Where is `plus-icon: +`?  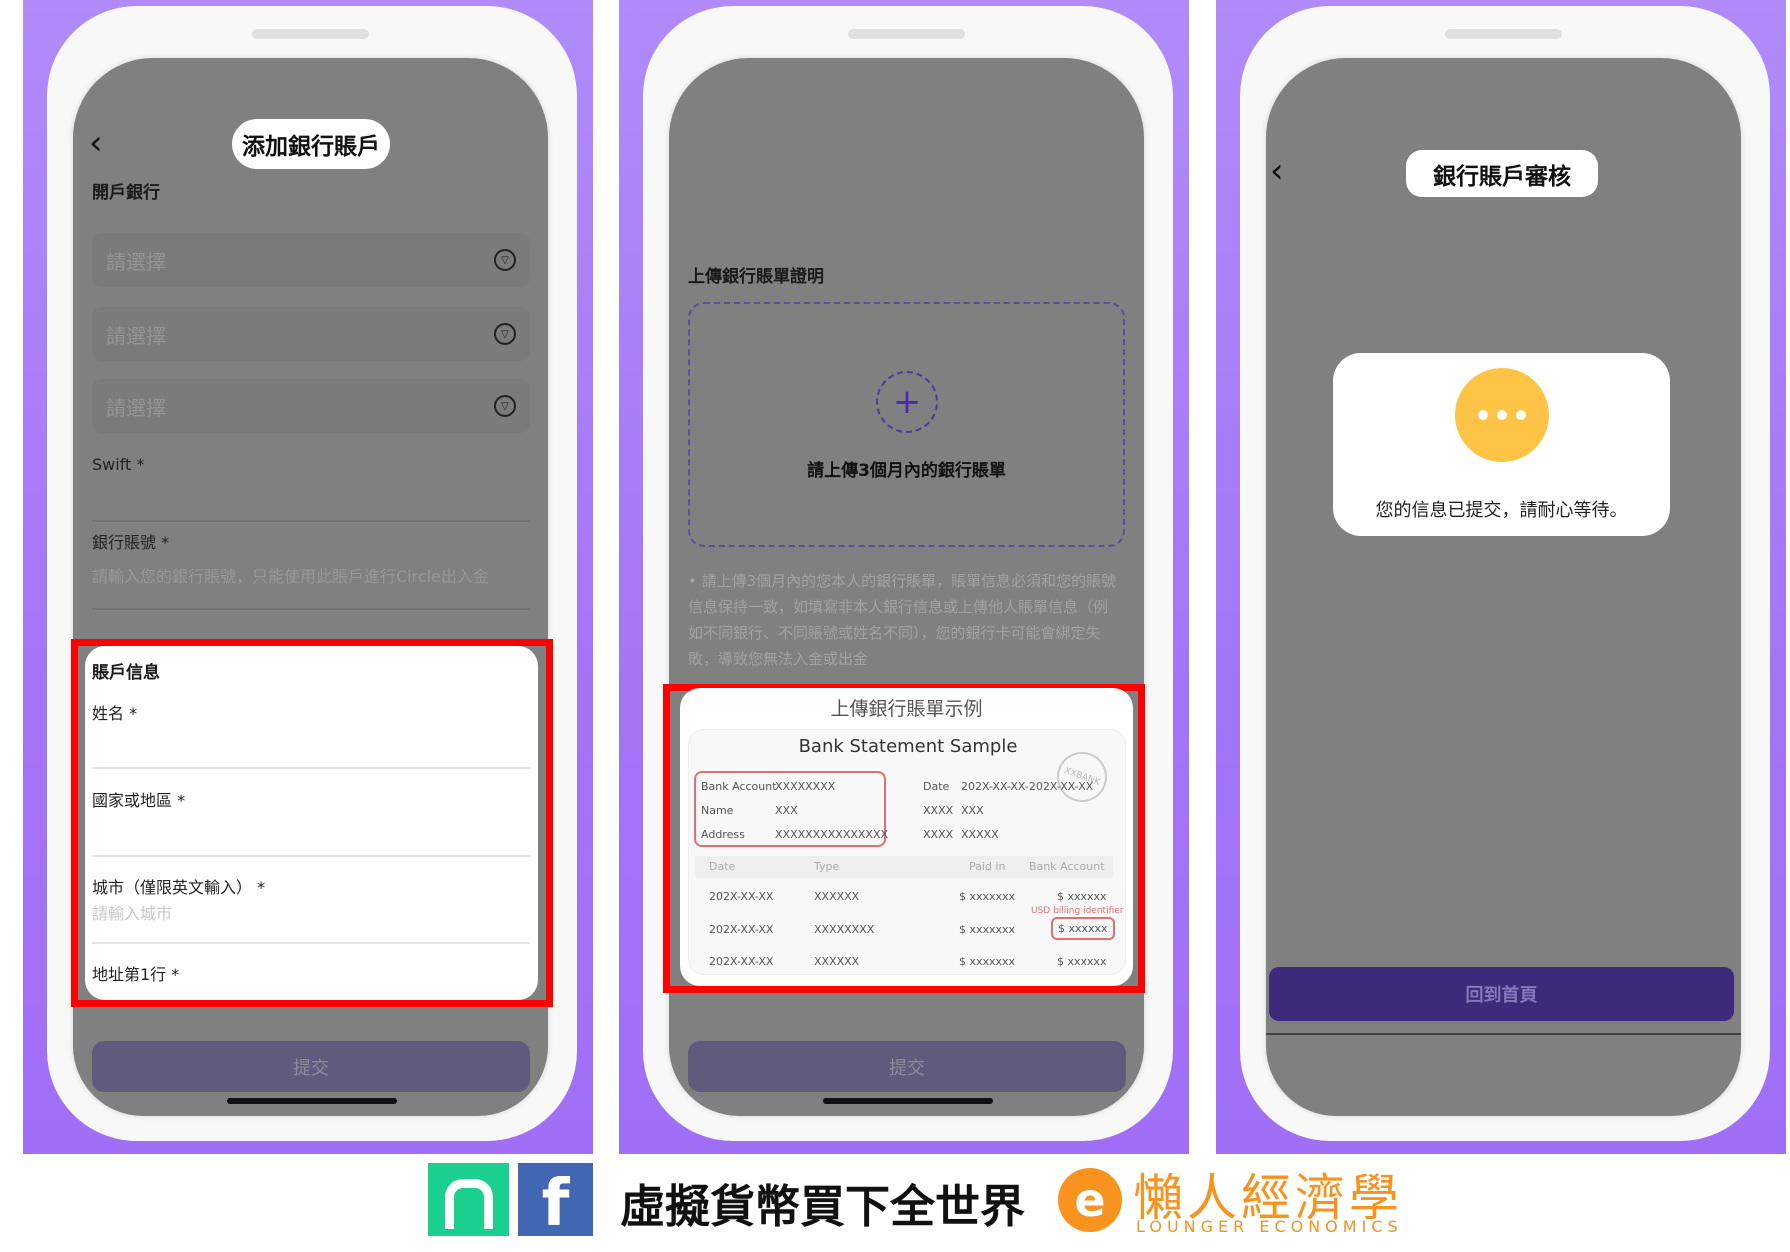 plus-icon: + is located at coordinates (907, 402).